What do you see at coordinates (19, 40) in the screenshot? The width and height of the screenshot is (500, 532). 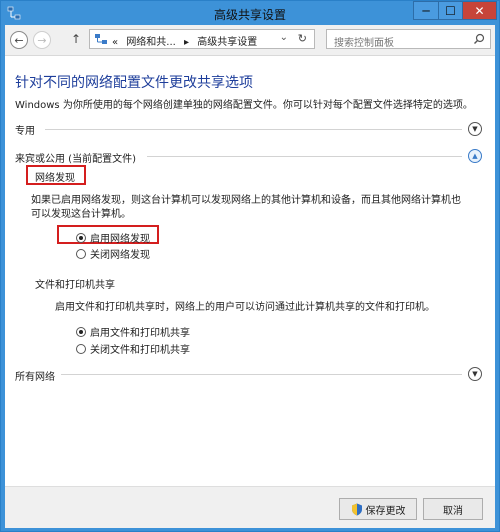 I see `back-button: ←` at bounding box center [19, 40].